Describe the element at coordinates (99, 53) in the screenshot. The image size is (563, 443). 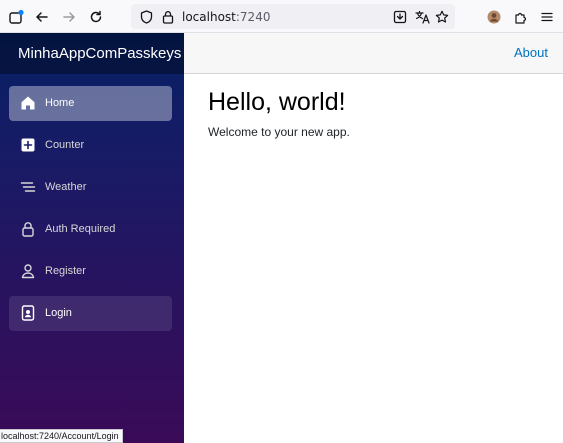
I see `brand-link: MinhaAppComPasskeys` at that location.